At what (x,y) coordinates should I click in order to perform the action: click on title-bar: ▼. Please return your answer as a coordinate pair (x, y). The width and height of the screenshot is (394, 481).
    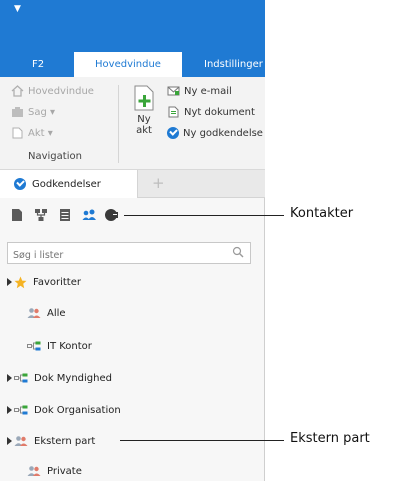
    Looking at the image, I should click on (132, 26).